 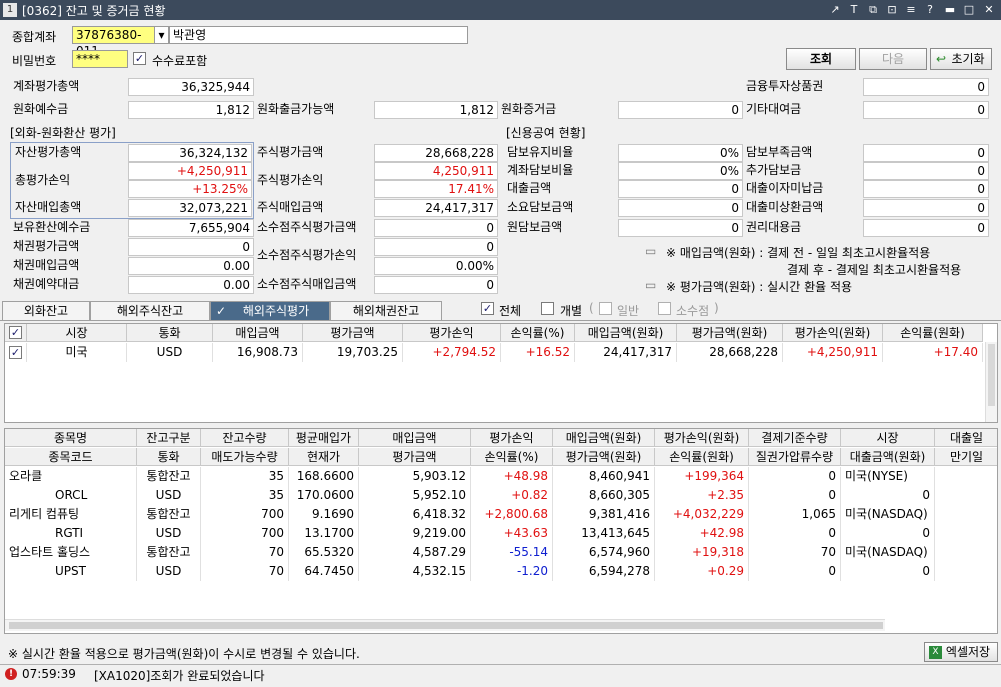 I want to click on tab-fx-balance: 외화잔고, so click(x=46, y=311).